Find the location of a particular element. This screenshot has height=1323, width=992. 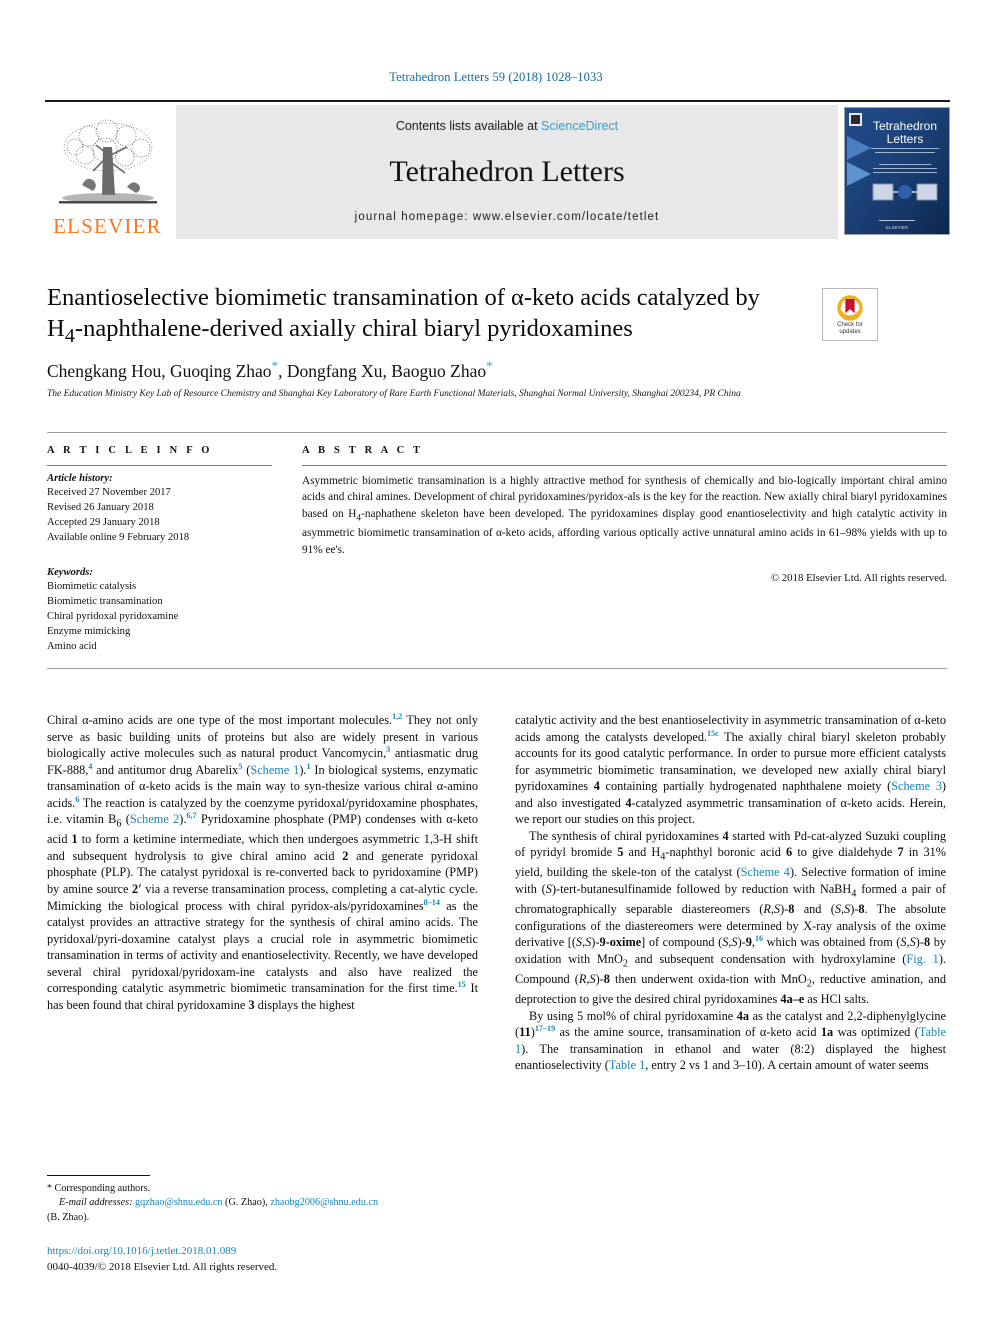

rp2-c: and H is located at coordinates (642, 852).